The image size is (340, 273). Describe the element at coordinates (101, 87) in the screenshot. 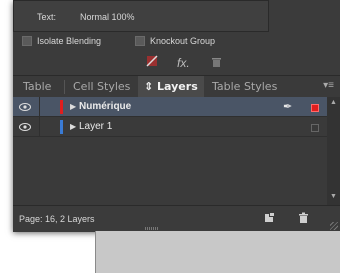

I see `tab-cell-styles: Cell Styles` at that location.